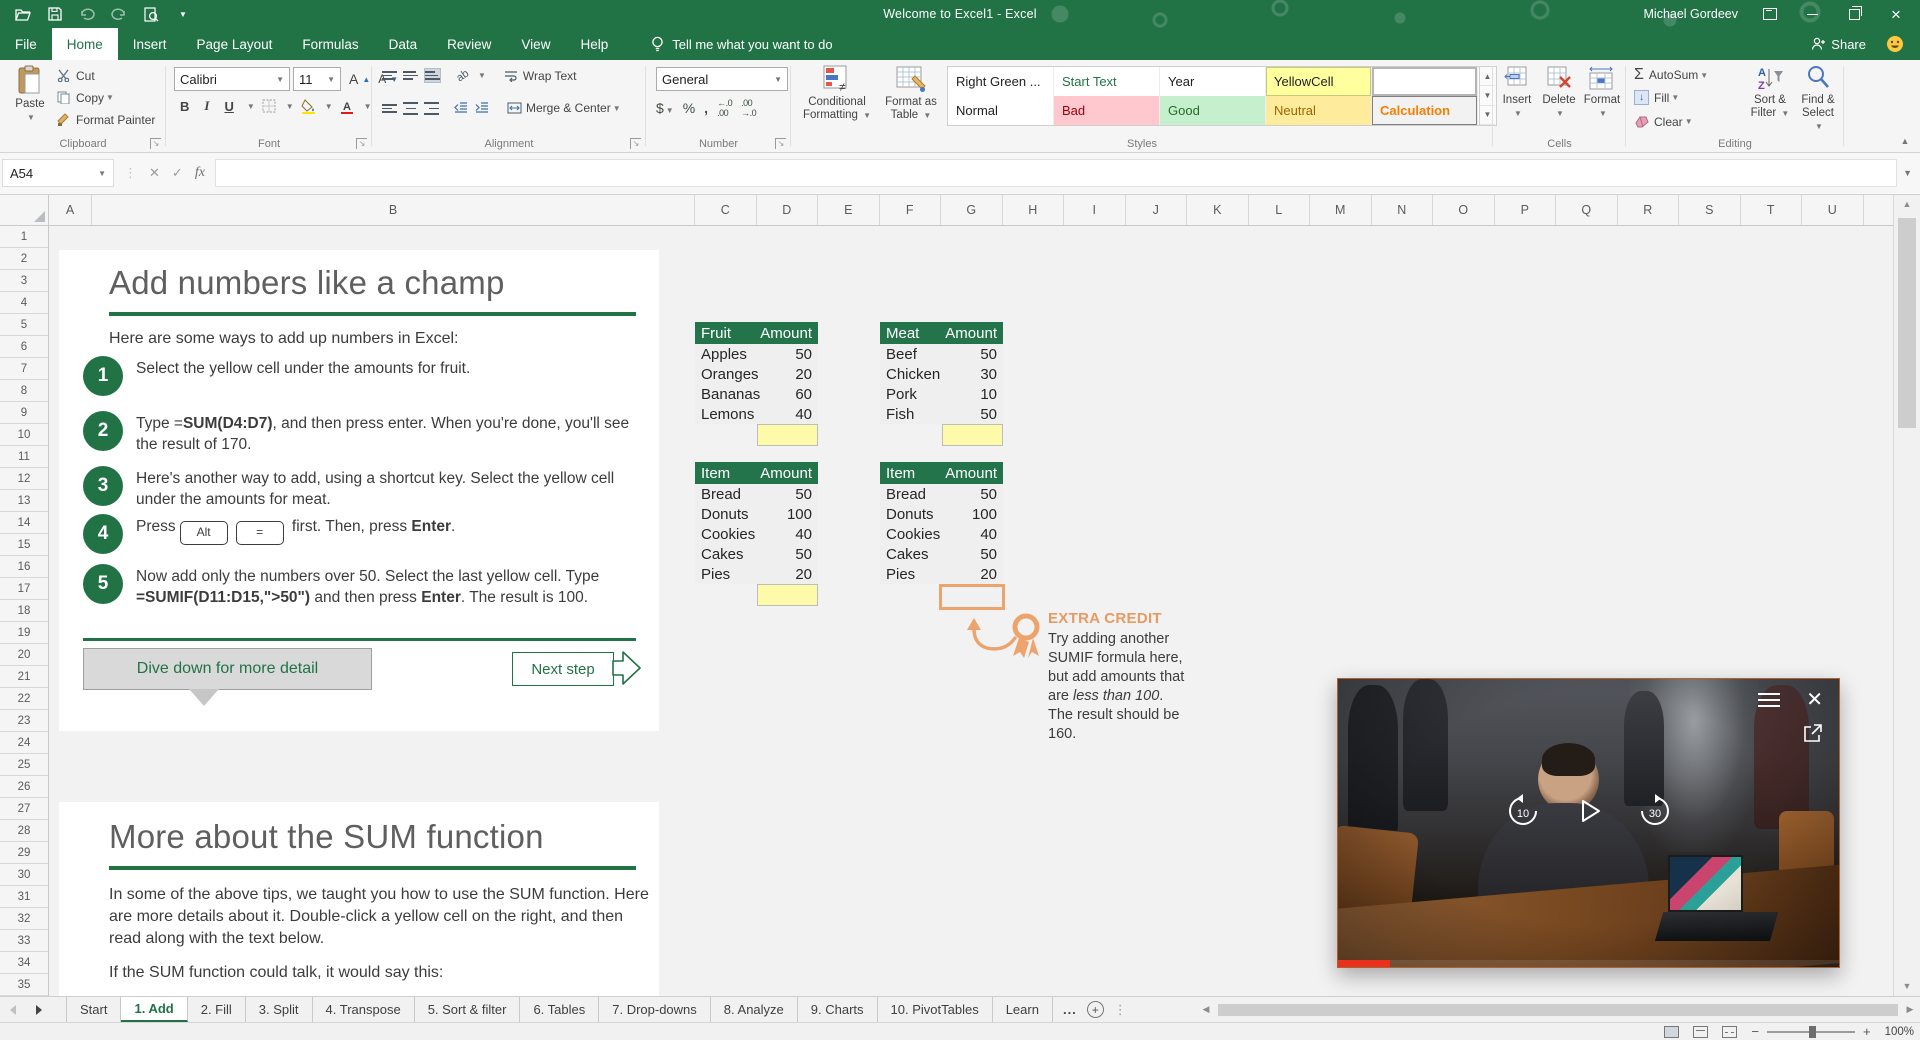  Describe the element at coordinates (150, 44) in the screenshot. I see `ribbon-tab-insert: Insert` at that location.